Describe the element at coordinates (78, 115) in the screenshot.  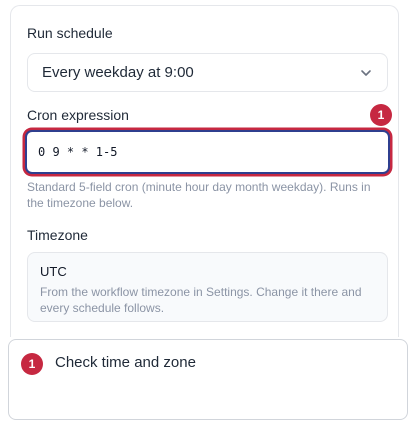
I see `cron-expression-label: Cron expression` at that location.